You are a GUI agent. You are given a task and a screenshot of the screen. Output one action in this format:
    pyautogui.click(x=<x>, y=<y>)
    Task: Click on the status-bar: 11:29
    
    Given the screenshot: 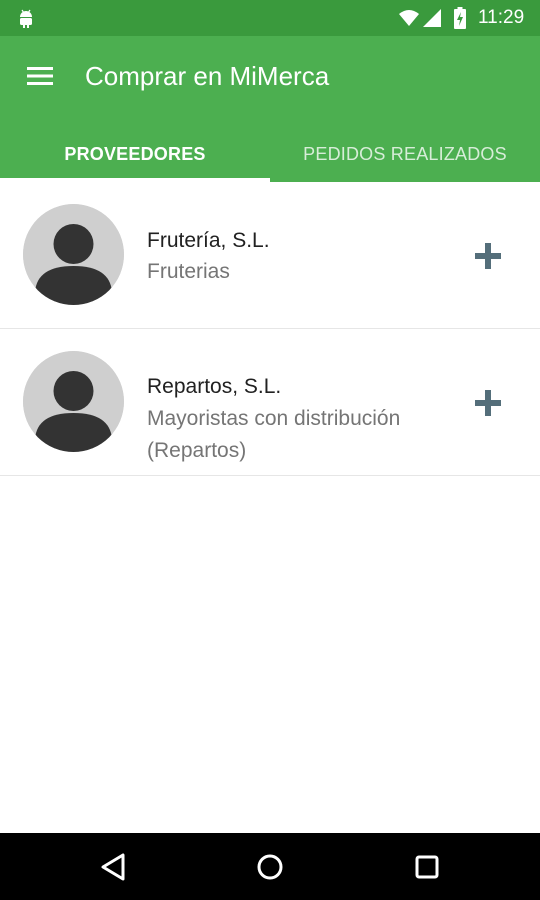 What is the action you would take?
    pyautogui.click(x=270, y=18)
    